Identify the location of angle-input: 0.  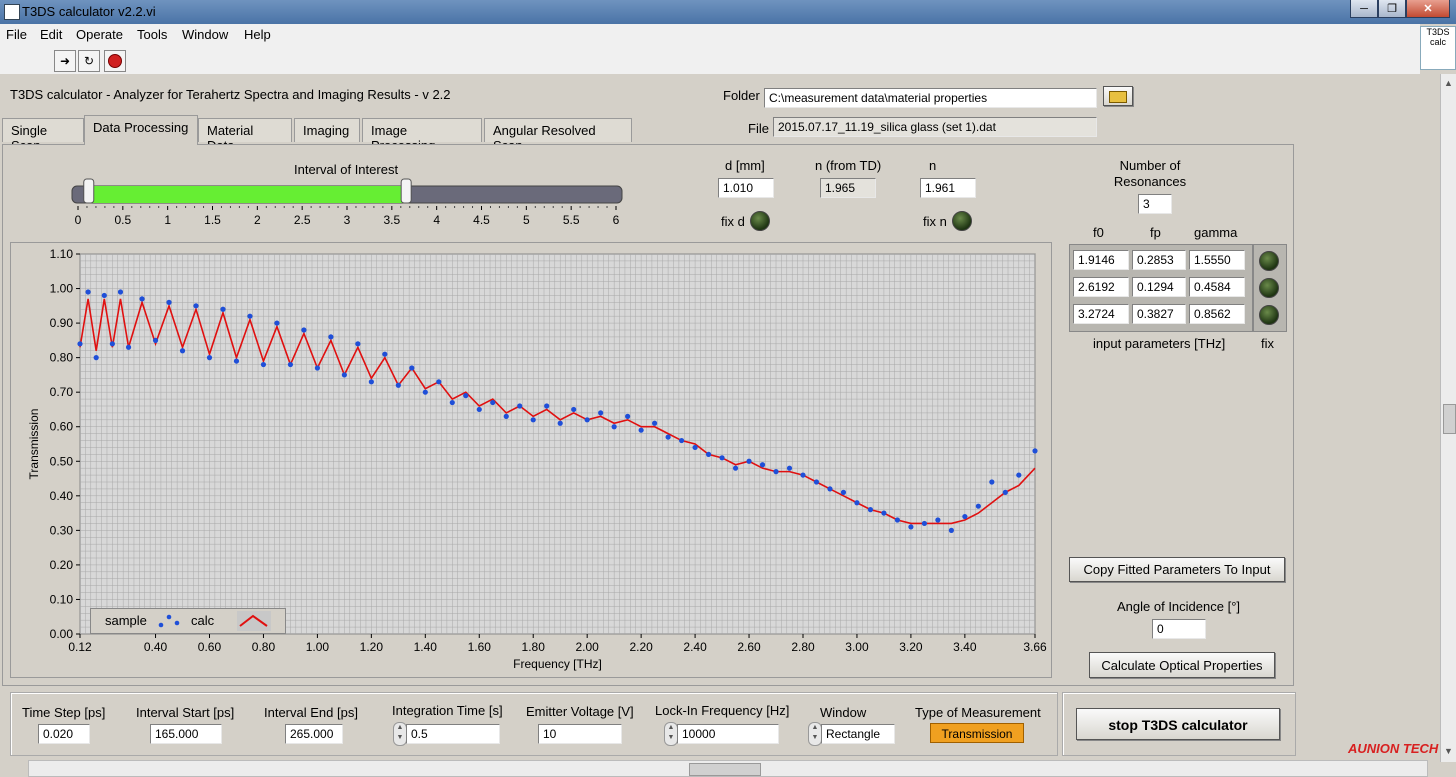
(1179, 629).